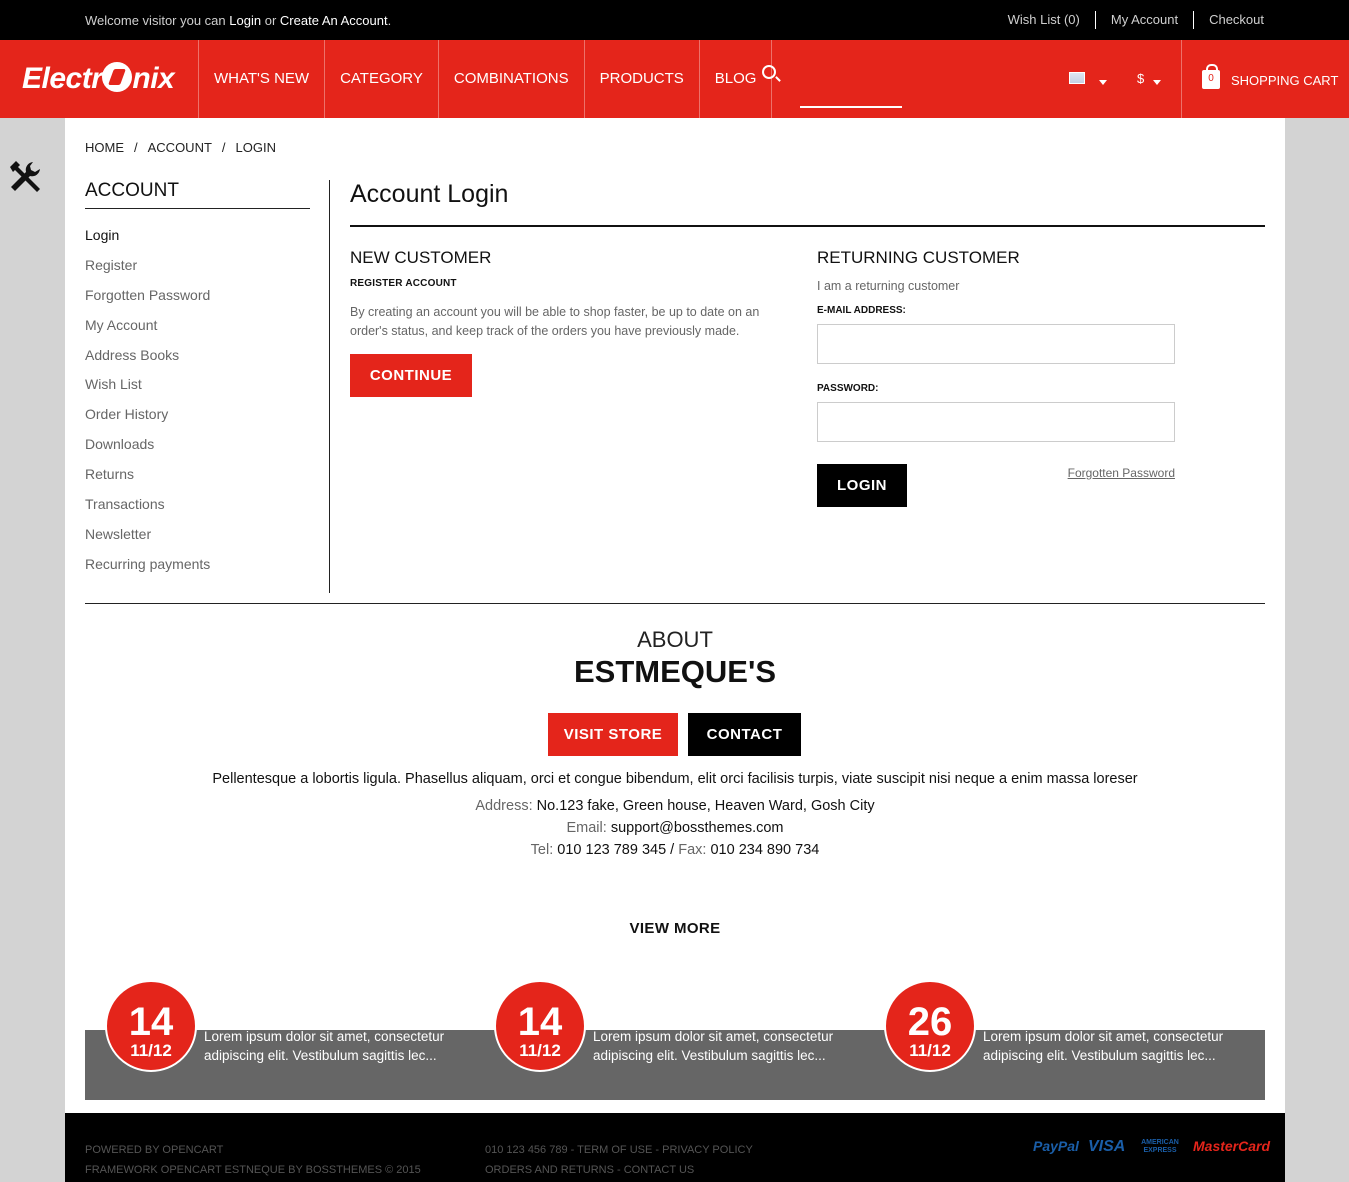  What do you see at coordinates (675, 603) in the screenshot?
I see `section-divider` at bounding box center [675, 603].